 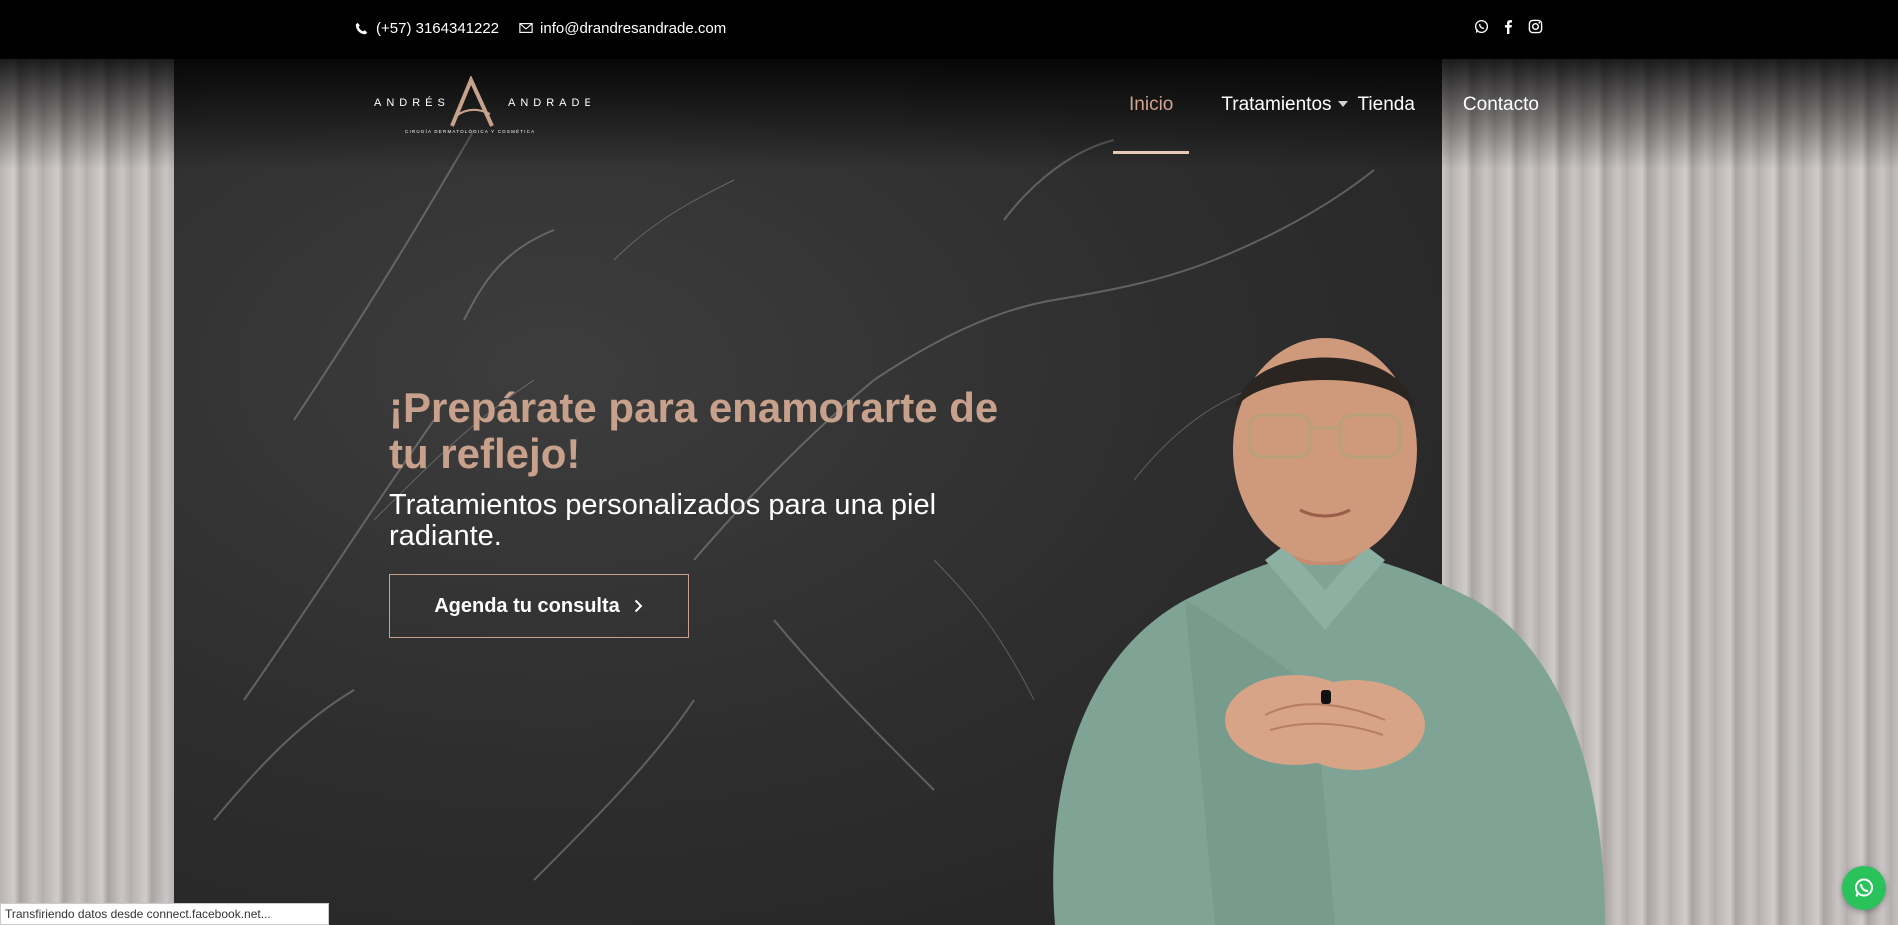 I want to click on logo-first-name: ANDRÉS, so click(x=412, y=102).